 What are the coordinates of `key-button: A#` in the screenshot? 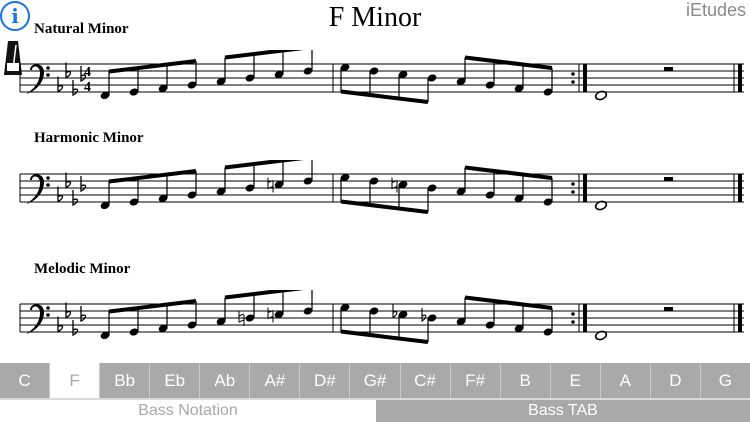 It's located at (275, 380).